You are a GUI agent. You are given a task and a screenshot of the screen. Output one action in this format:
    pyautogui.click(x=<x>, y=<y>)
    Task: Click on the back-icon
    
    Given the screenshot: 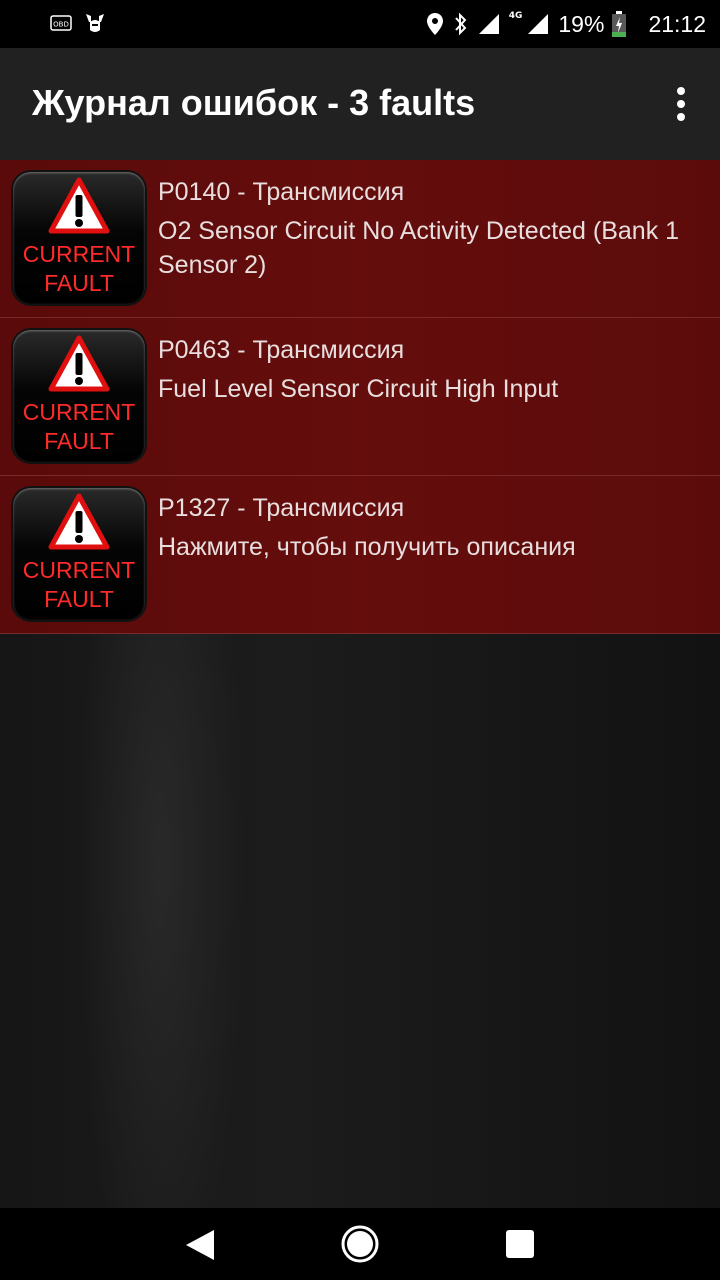 What is the action you would take?
    pyautogui.click(x=200, y=1245)
    